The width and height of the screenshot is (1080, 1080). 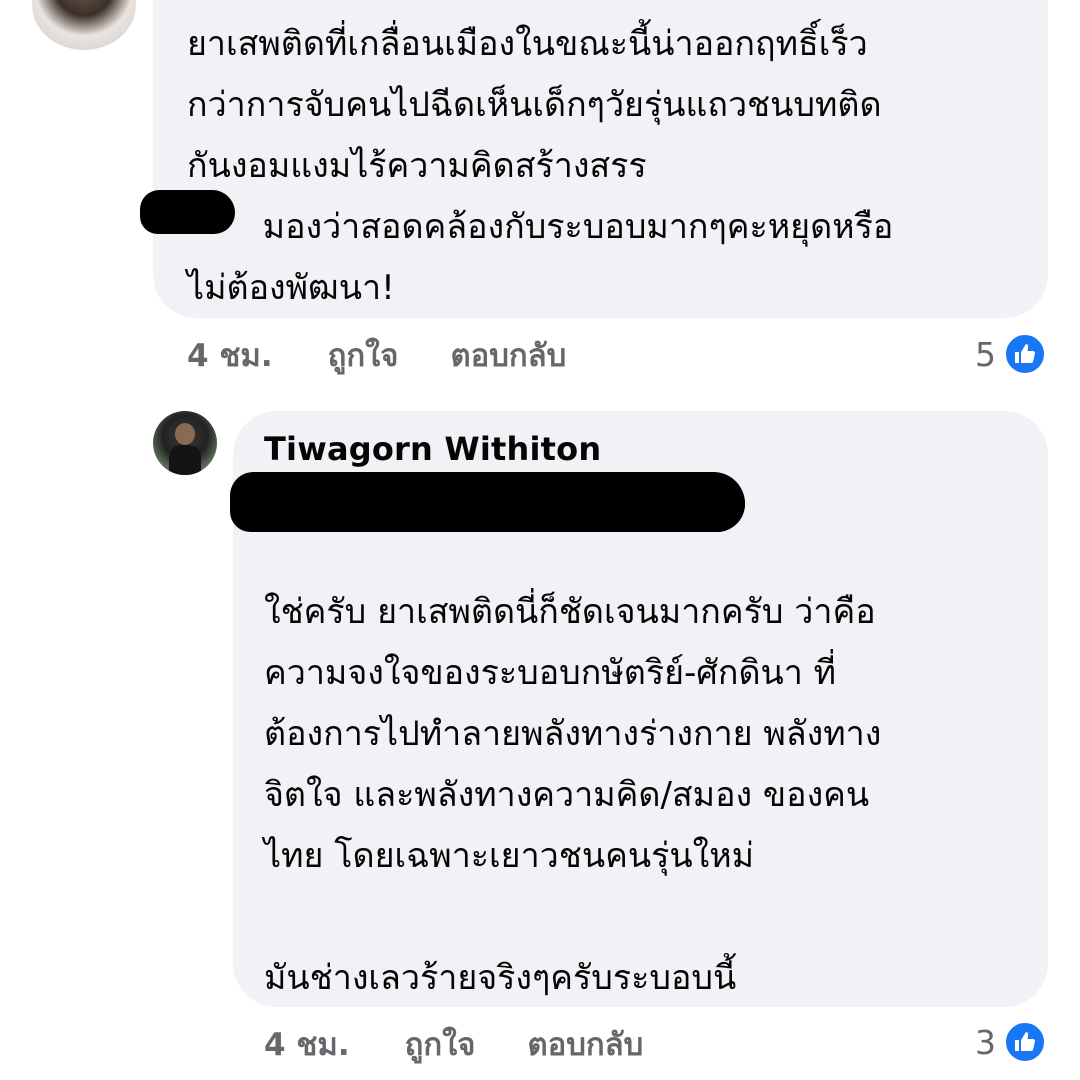 What do you see at coordinates (432, 449) in the screenshot?
I see `comment-author: Tiwagorn Withiton` at bounding box center [432, 449].